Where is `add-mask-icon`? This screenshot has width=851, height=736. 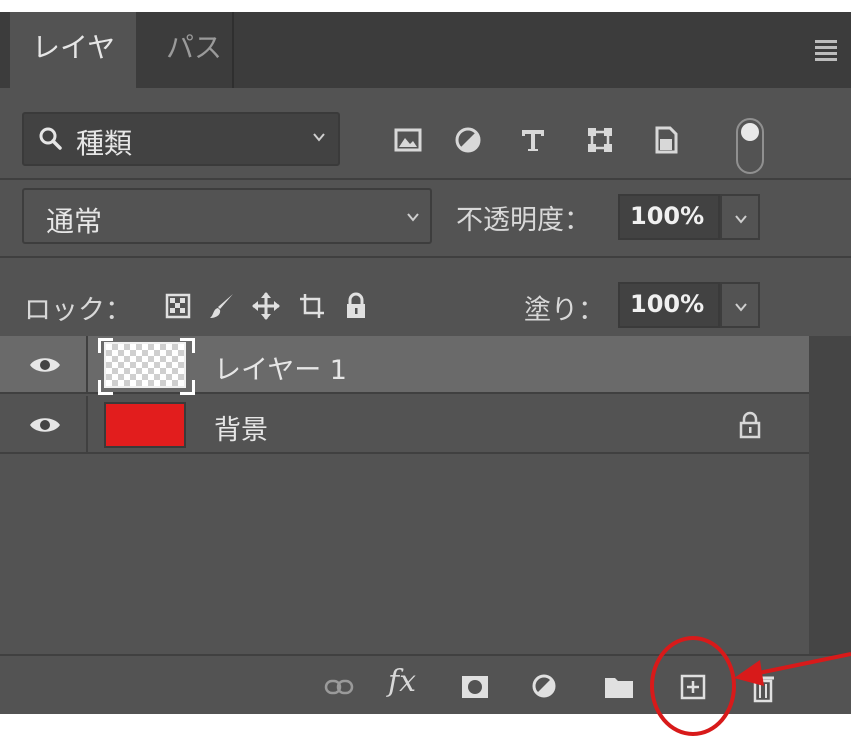
add-mask-icon is located at coordinates (475, 687).